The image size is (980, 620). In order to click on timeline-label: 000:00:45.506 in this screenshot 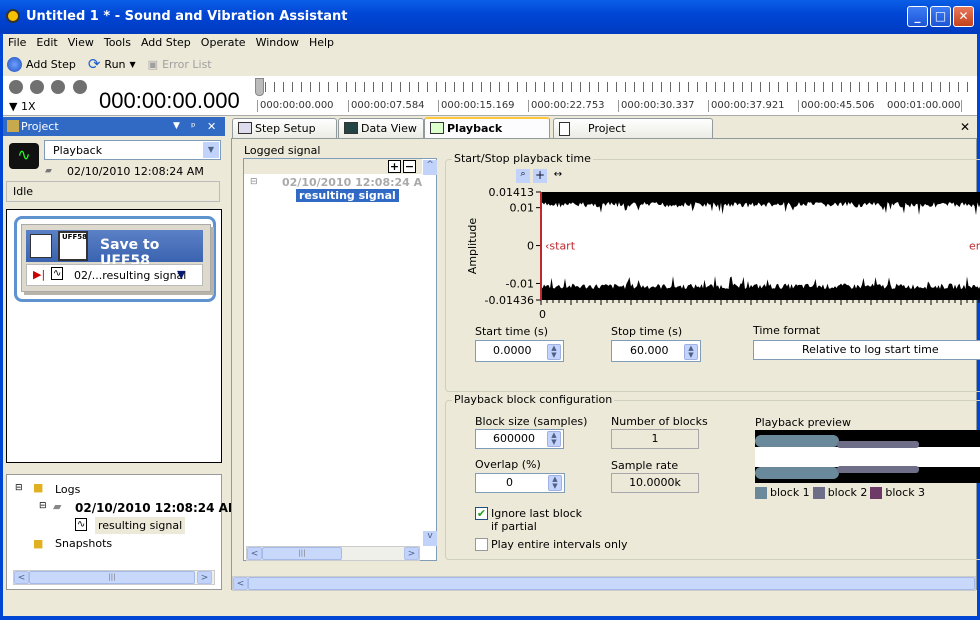, I will do `click(836, 106)`.